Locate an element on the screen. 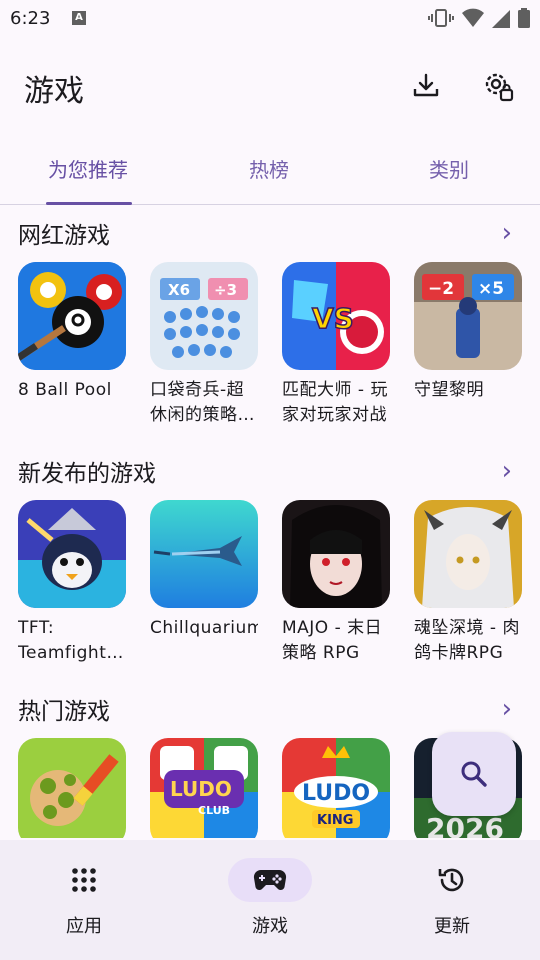 The width and height of the screenshot is (540, 960). status-icons is located at coordinates (479, 18).